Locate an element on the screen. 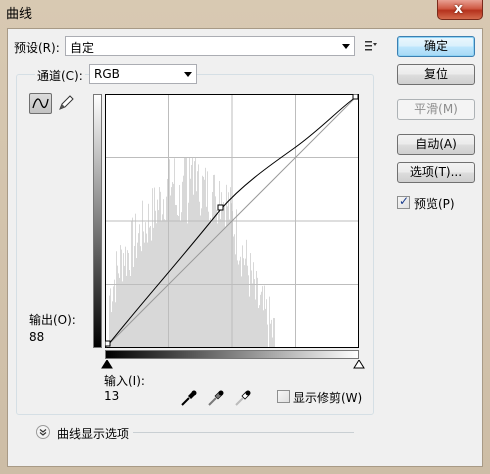 This screenshot has height=474, width=490. curve-point-black is located at coordinates (108, 343).